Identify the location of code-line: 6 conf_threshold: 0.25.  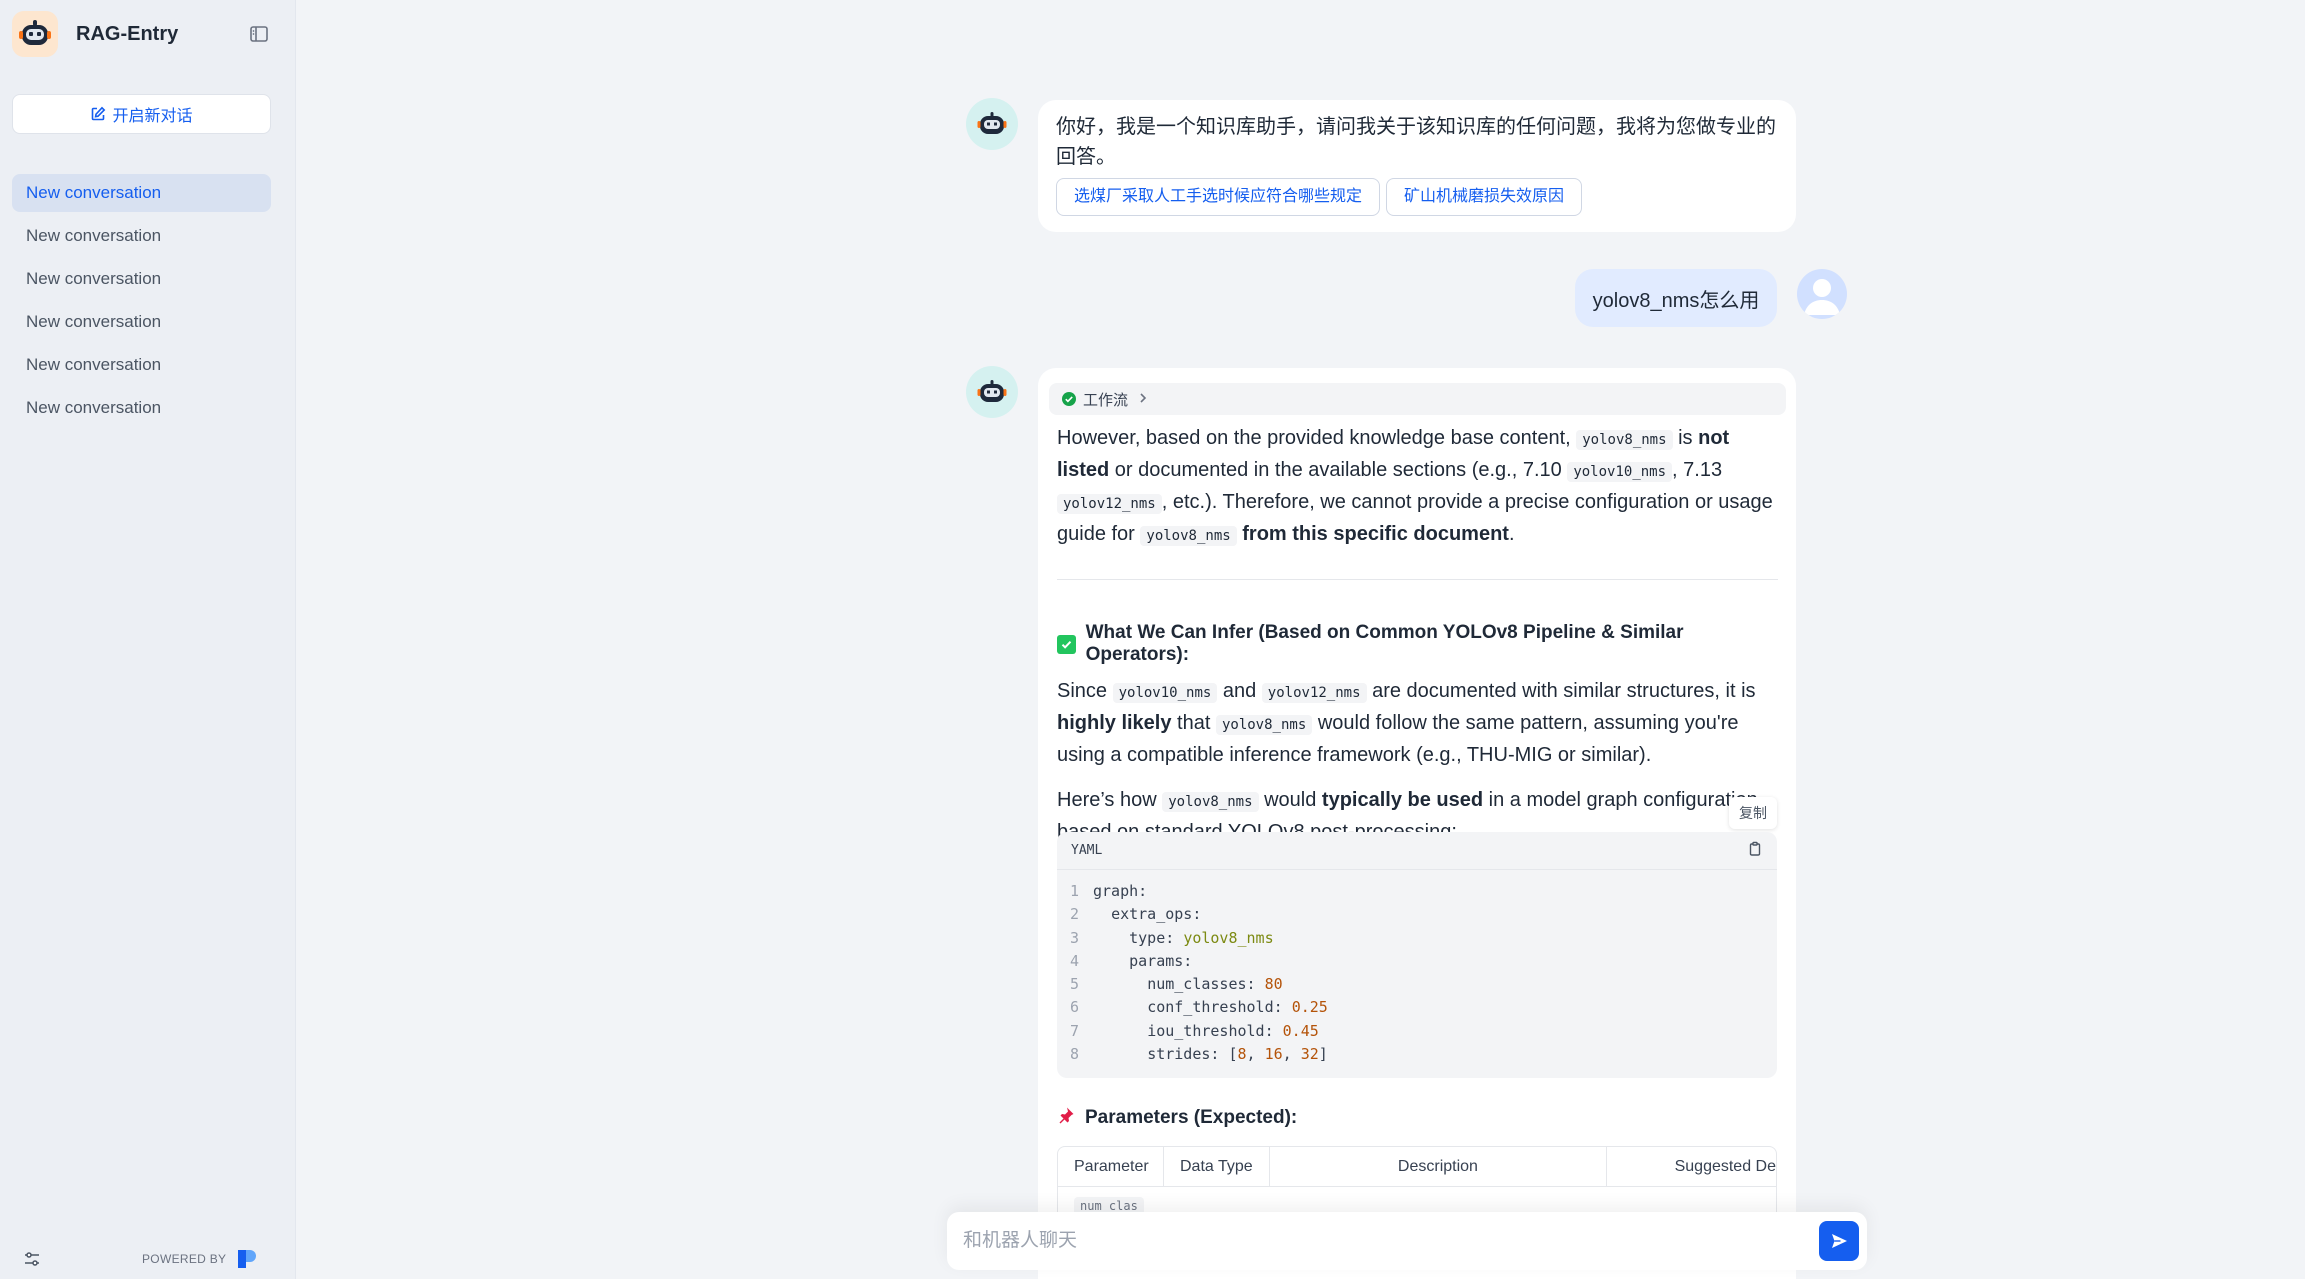
(1417, 1007).